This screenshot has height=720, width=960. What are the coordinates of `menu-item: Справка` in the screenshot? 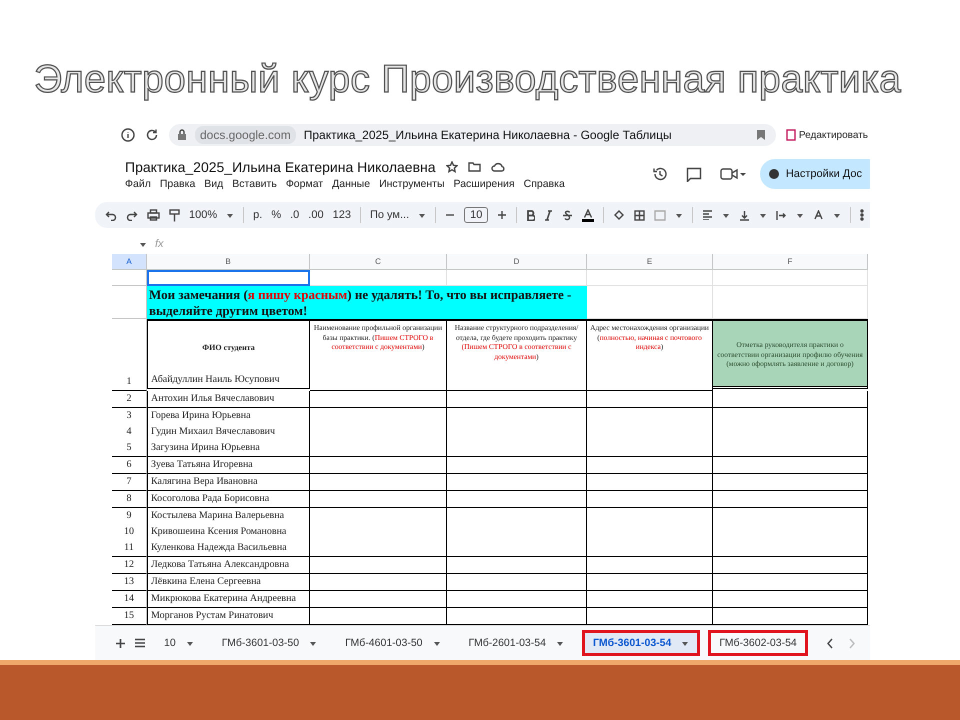 It's located at (544, 184).